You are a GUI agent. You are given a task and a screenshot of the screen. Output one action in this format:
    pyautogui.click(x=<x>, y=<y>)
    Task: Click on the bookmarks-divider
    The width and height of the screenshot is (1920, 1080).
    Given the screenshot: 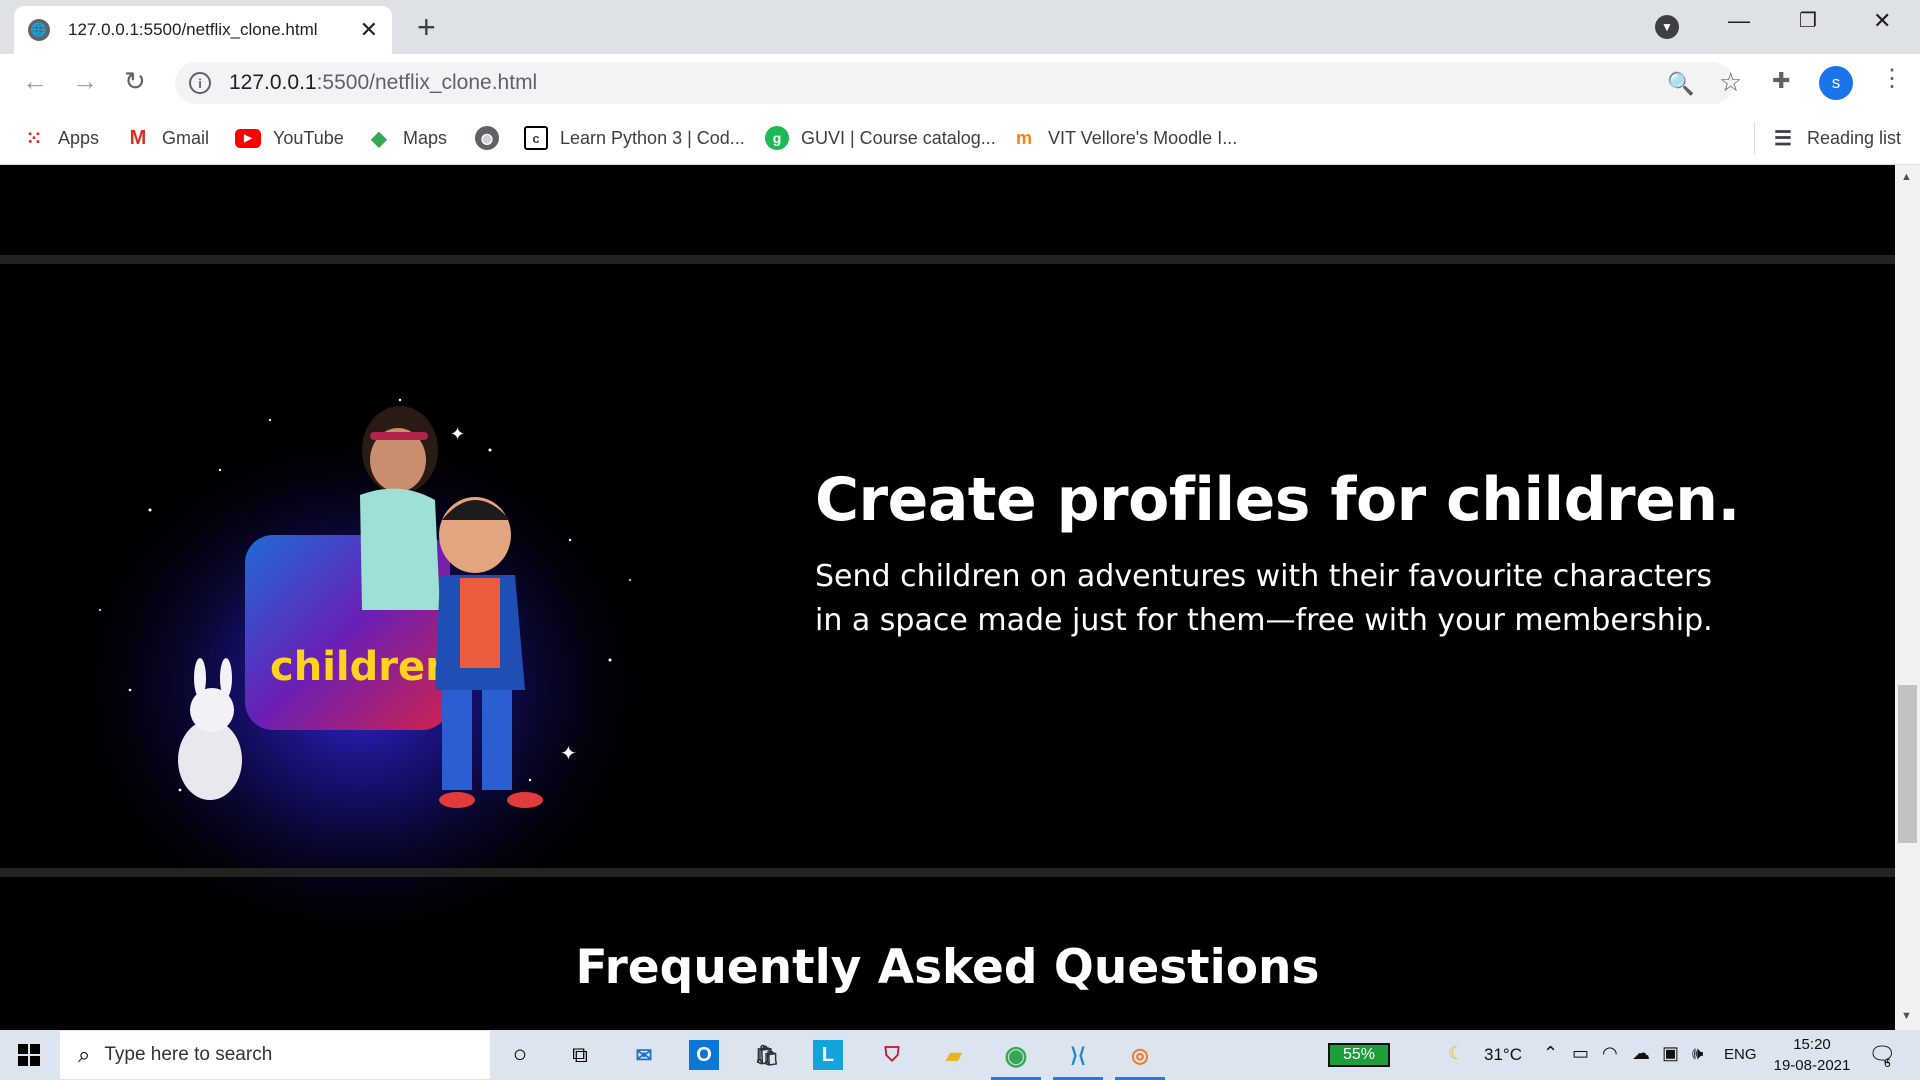 What is the action you would take?
    pyautogui.click(x=1754, y=138)
    